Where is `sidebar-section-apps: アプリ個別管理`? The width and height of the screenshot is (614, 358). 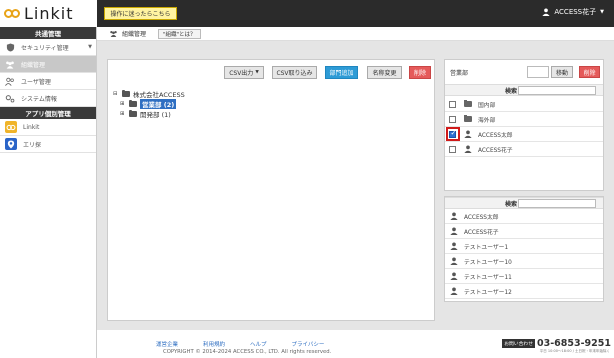 sidebar-section-apps: アプリ個別管理 is located at coordinates (48, 113).